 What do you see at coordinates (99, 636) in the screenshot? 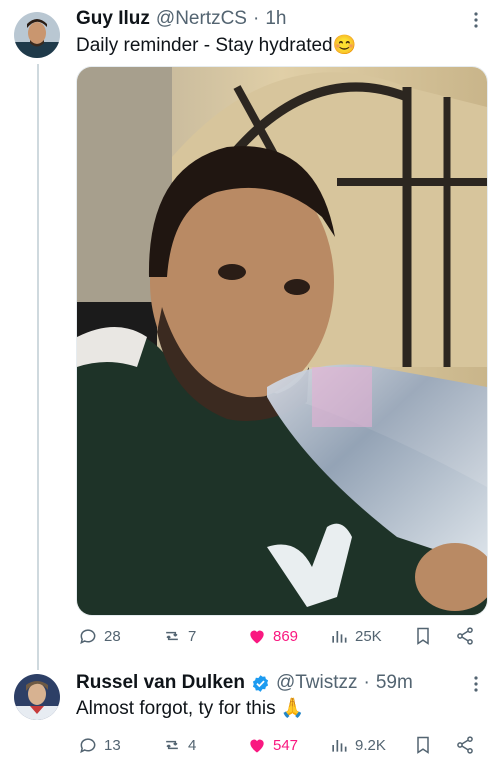
I see `reply-button: 28` at bounding box center [99, 636].